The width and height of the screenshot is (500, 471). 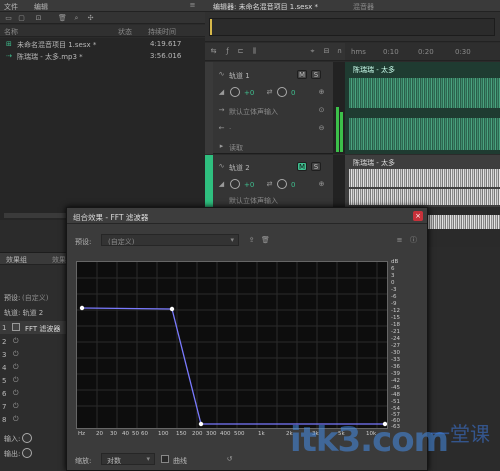 I want to click on preset-value: (自定义), so click(x=35, y=298).